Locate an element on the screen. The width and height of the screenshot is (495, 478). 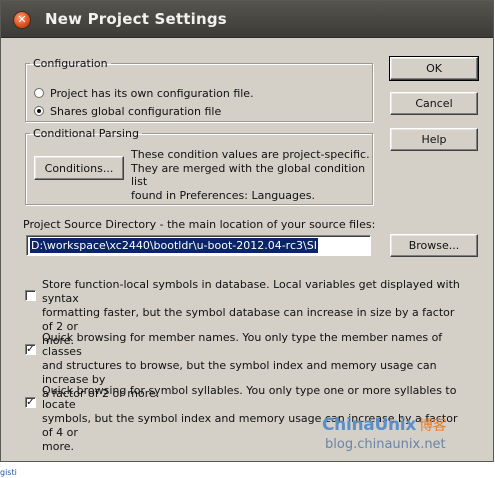
radio-shared-config: Shares global configuration file is located at coordinates (127, 111).